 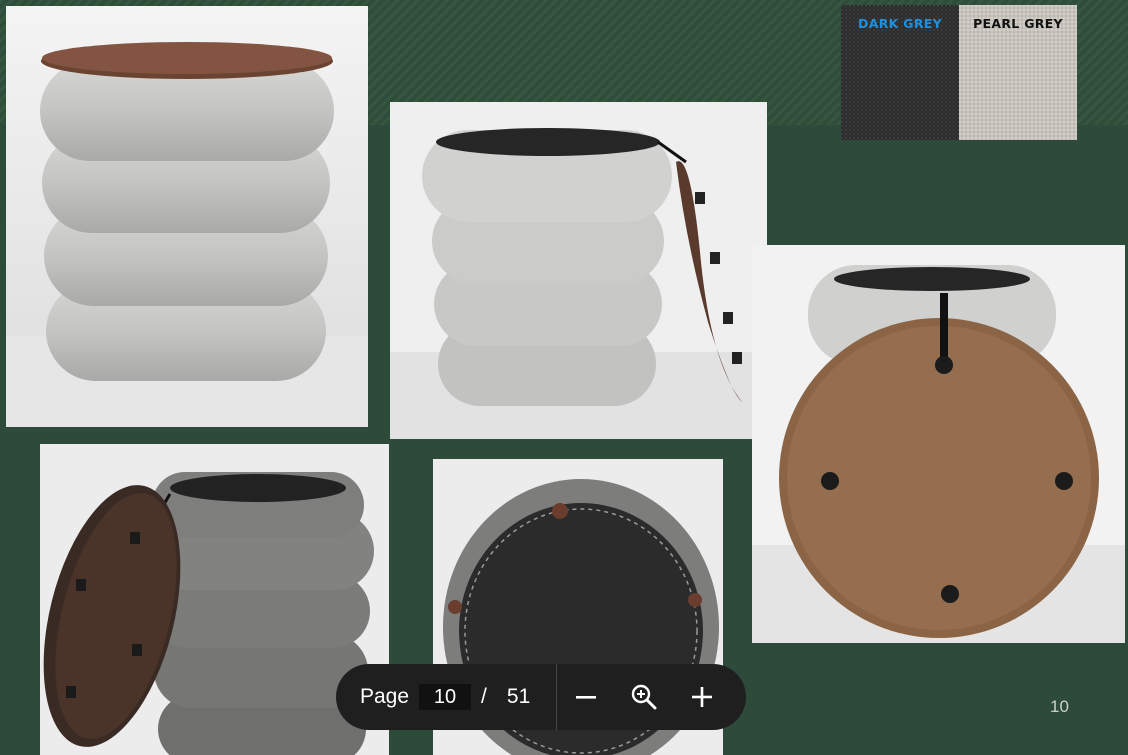 I want to click on zoom-icon, so click(x=644, y=697).